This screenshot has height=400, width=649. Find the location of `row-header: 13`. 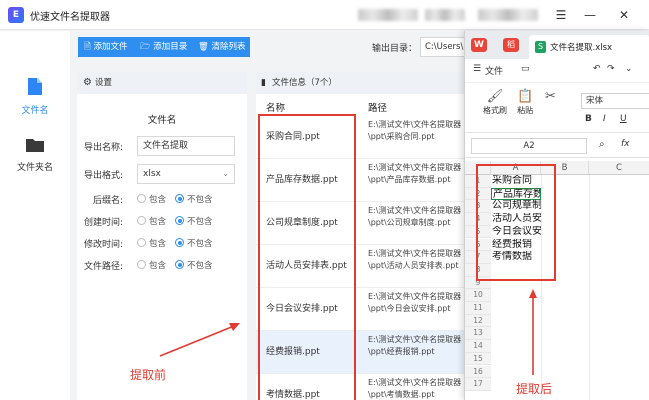

row-header: 13 is located at coordinates (478, 334).